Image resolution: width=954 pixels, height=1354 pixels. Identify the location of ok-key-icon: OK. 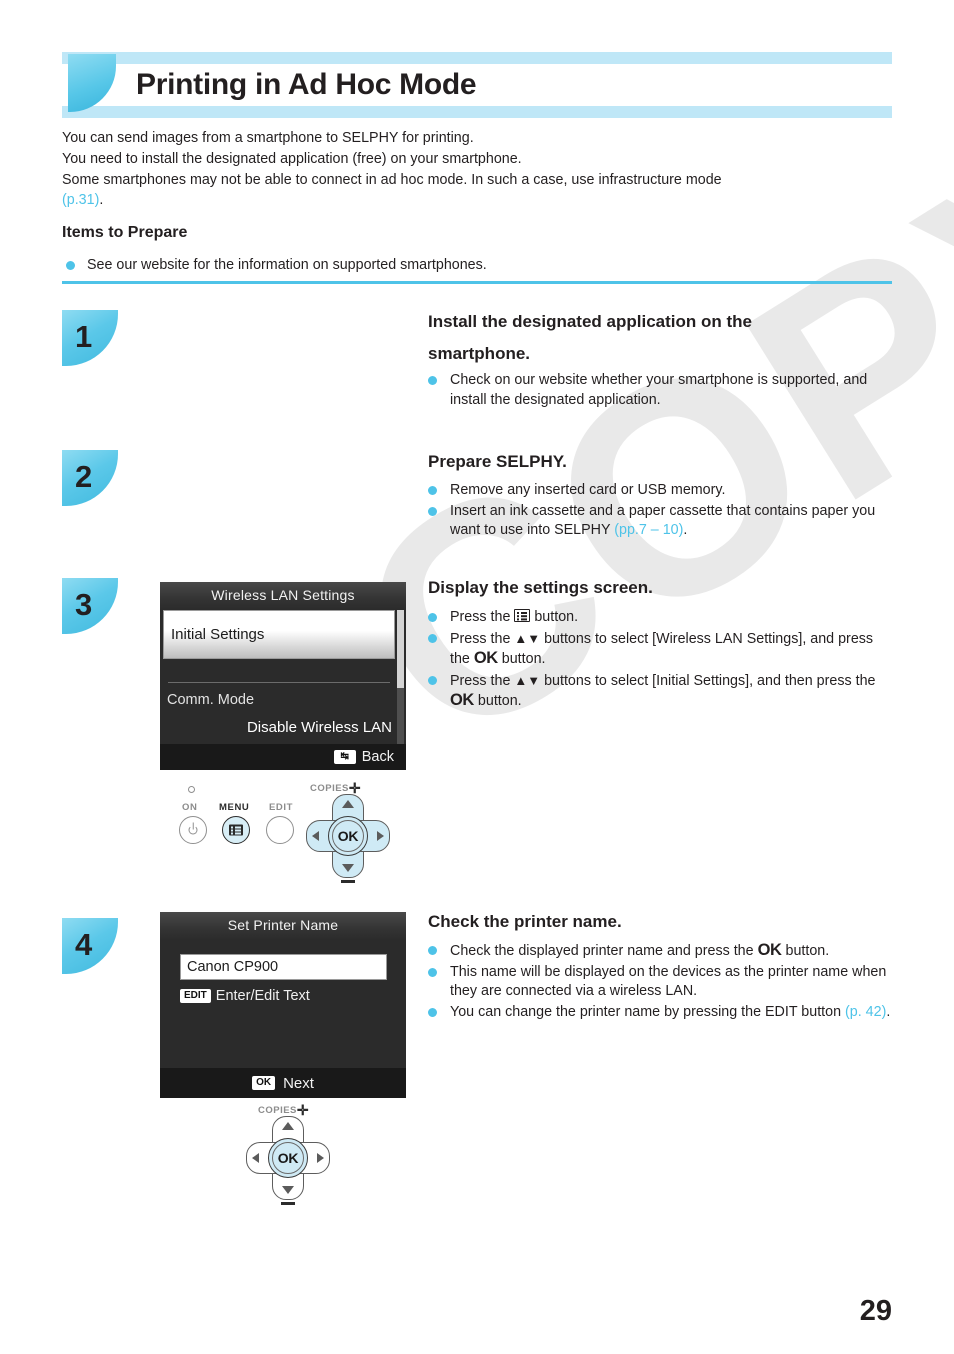
(264, 1083).